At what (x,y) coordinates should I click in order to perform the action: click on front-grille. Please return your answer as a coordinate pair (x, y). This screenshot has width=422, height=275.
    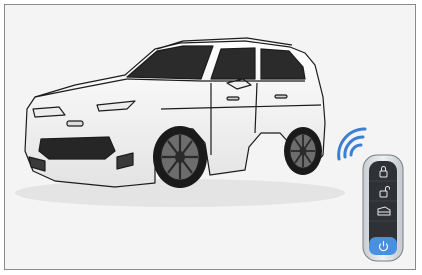
    Looking at the image, I should click on (77, 148).